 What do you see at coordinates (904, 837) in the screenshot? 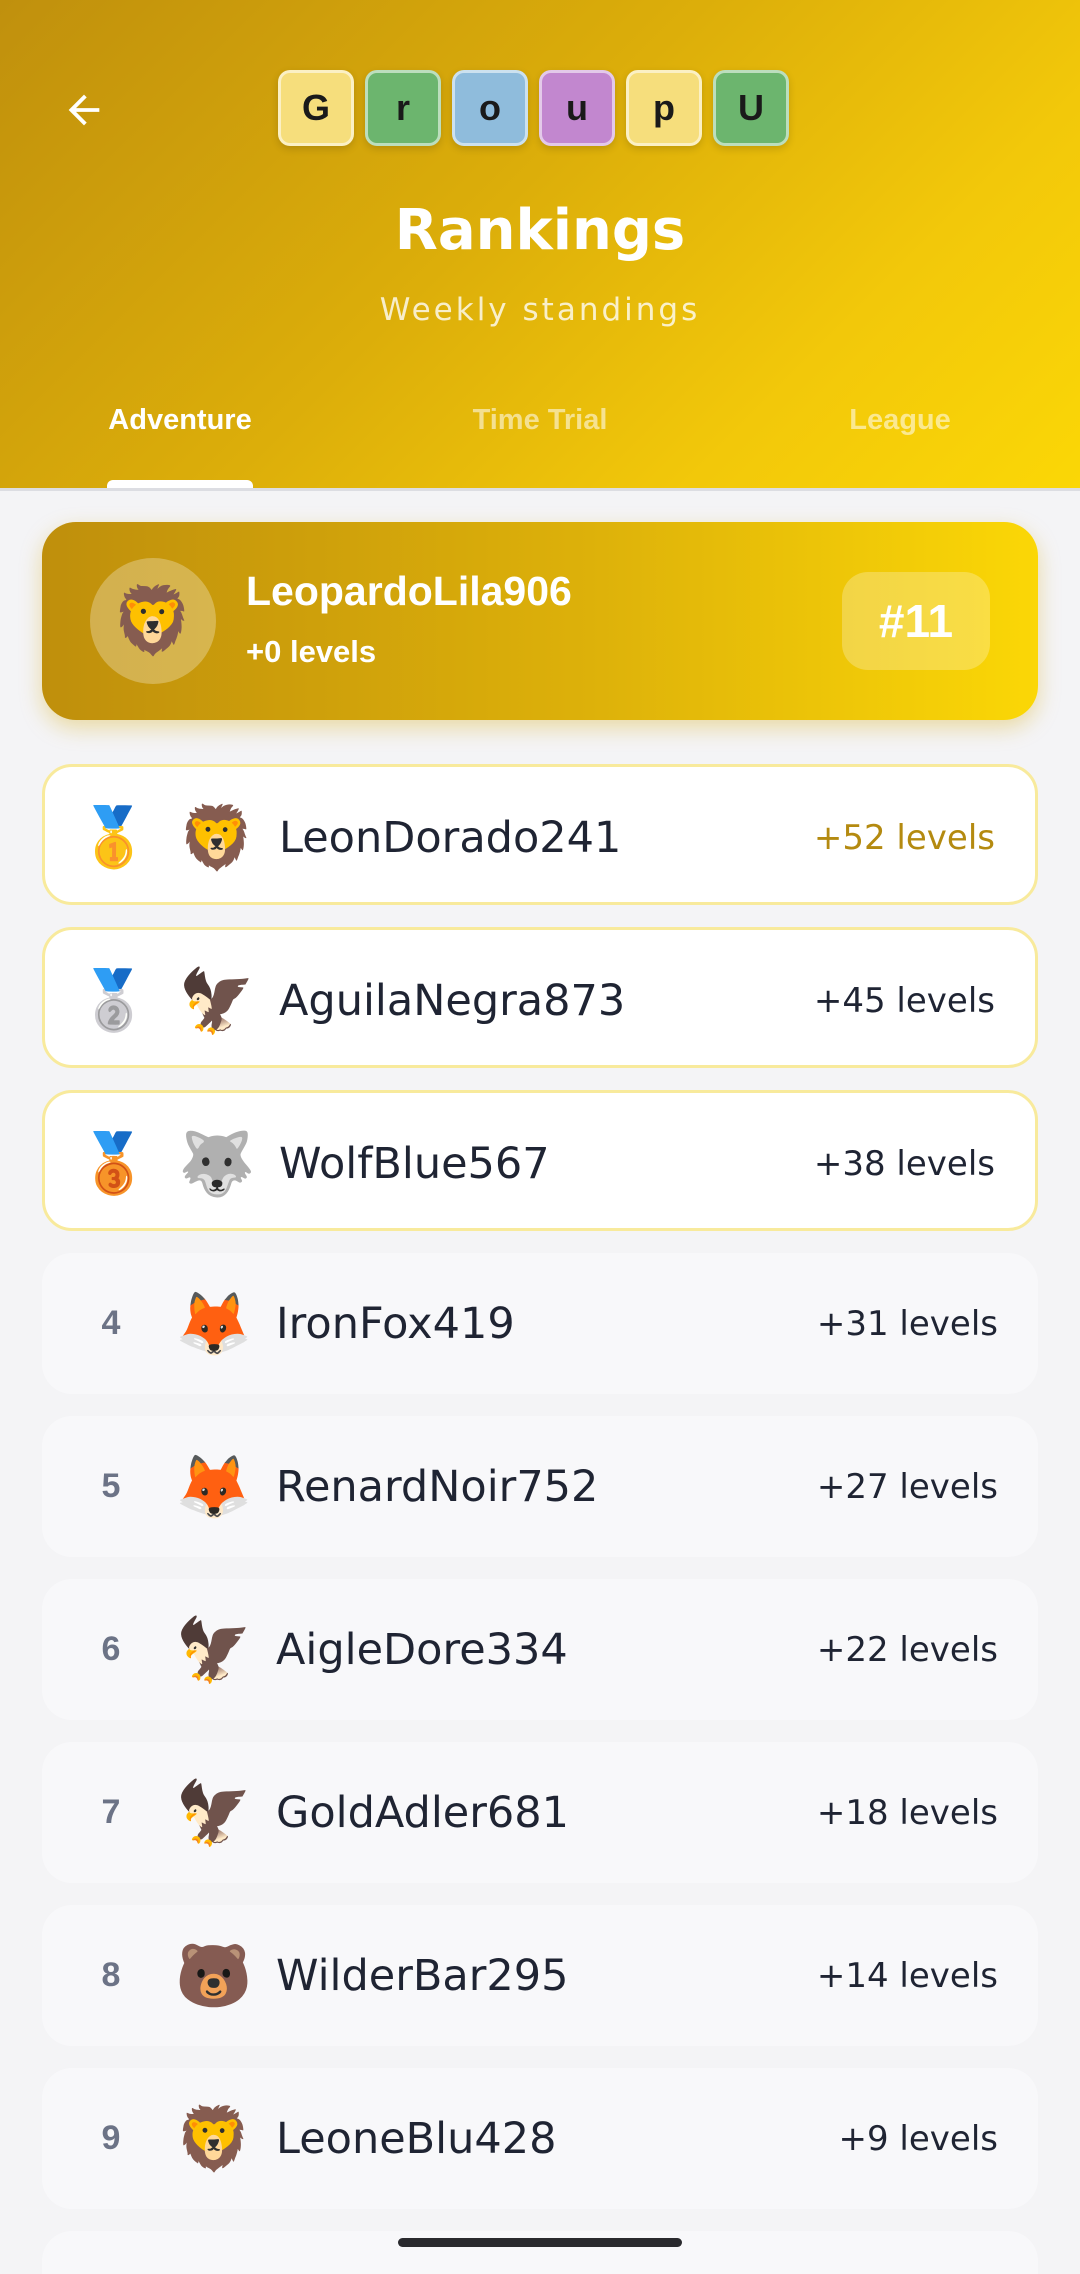
I see `player-levels: +52 levels` at bounding box center [904, 837].